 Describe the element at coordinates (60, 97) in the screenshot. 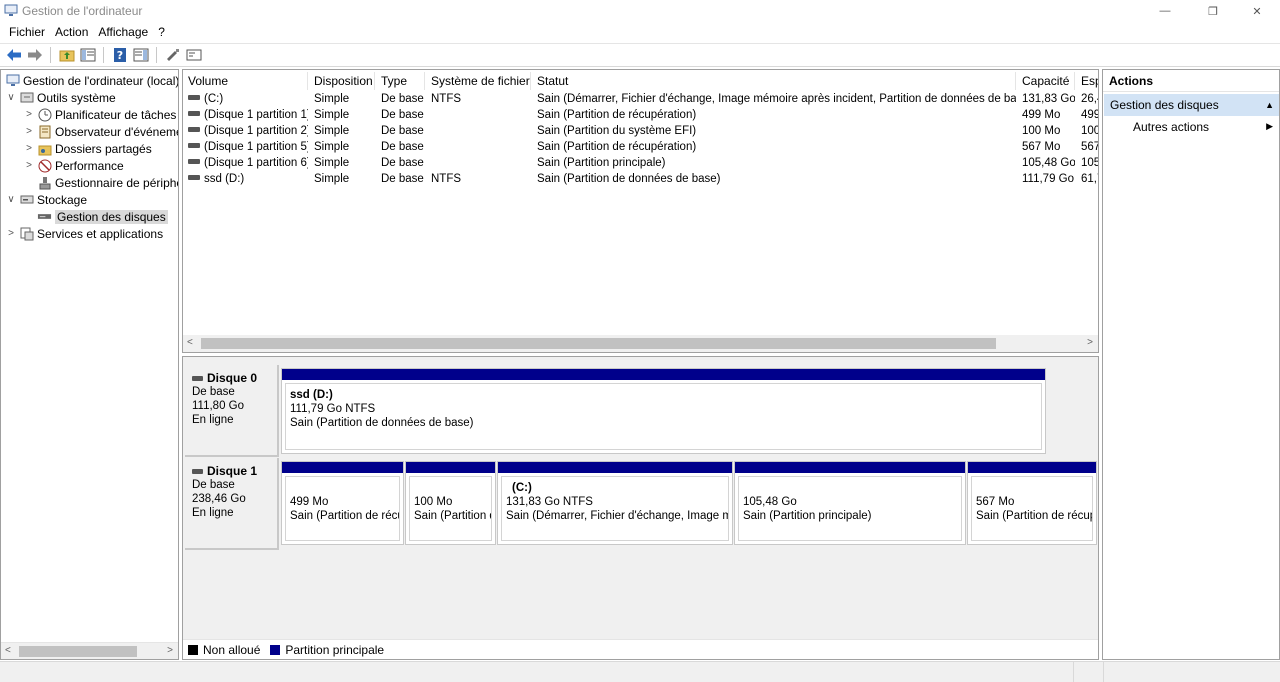

I see `tree-item-system-tools: ∨ Outils système` at that location.